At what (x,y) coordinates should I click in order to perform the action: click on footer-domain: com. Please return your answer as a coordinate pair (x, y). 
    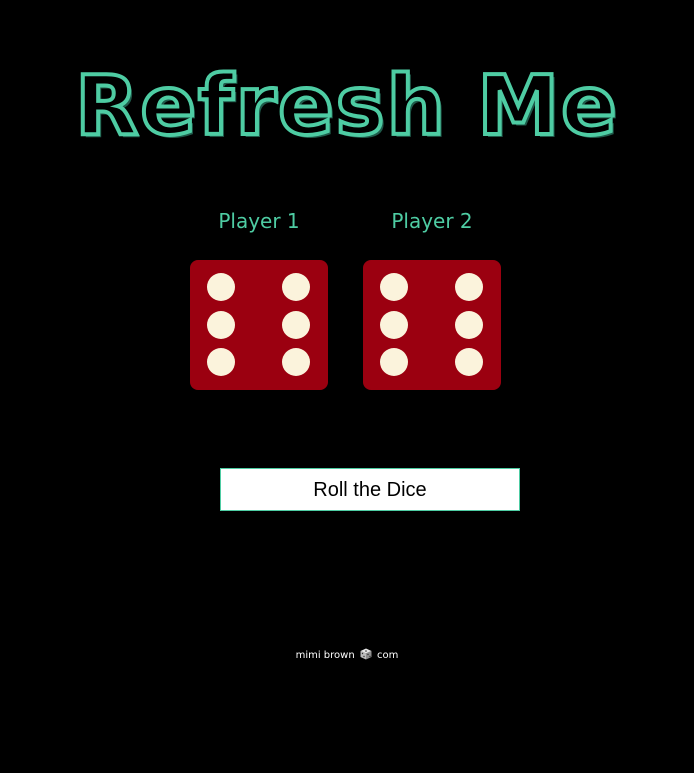
    Looking at the image, I should click on (388, 655).